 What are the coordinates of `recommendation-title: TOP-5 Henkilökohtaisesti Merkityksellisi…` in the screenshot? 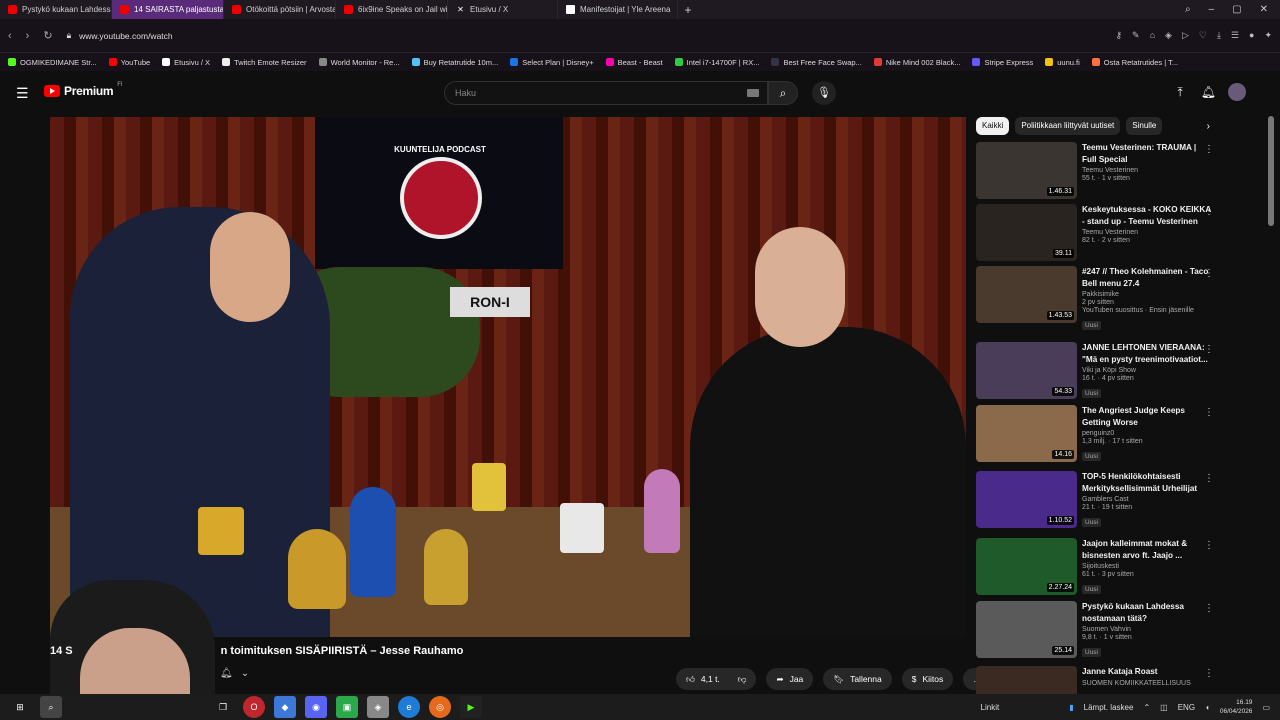 It's located at (1147, 482).